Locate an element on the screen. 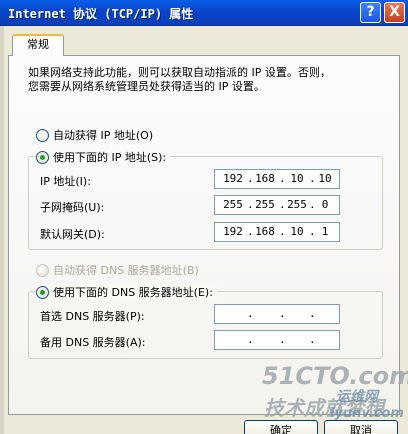 The height and width of the screenshot is (434, 408). watermark-yunwei: 运维网 is located at coordinates (357, 397).